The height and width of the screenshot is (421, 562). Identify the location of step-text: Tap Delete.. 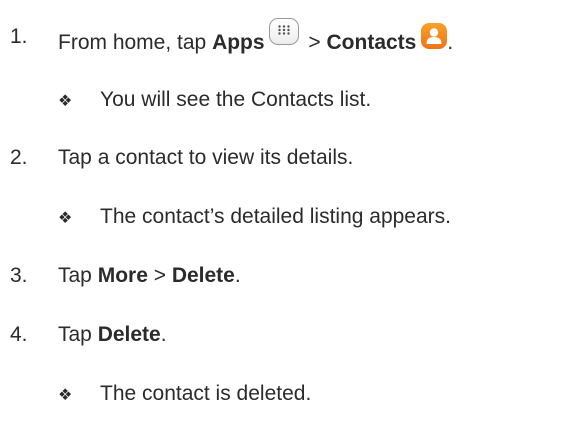
(112, 334).